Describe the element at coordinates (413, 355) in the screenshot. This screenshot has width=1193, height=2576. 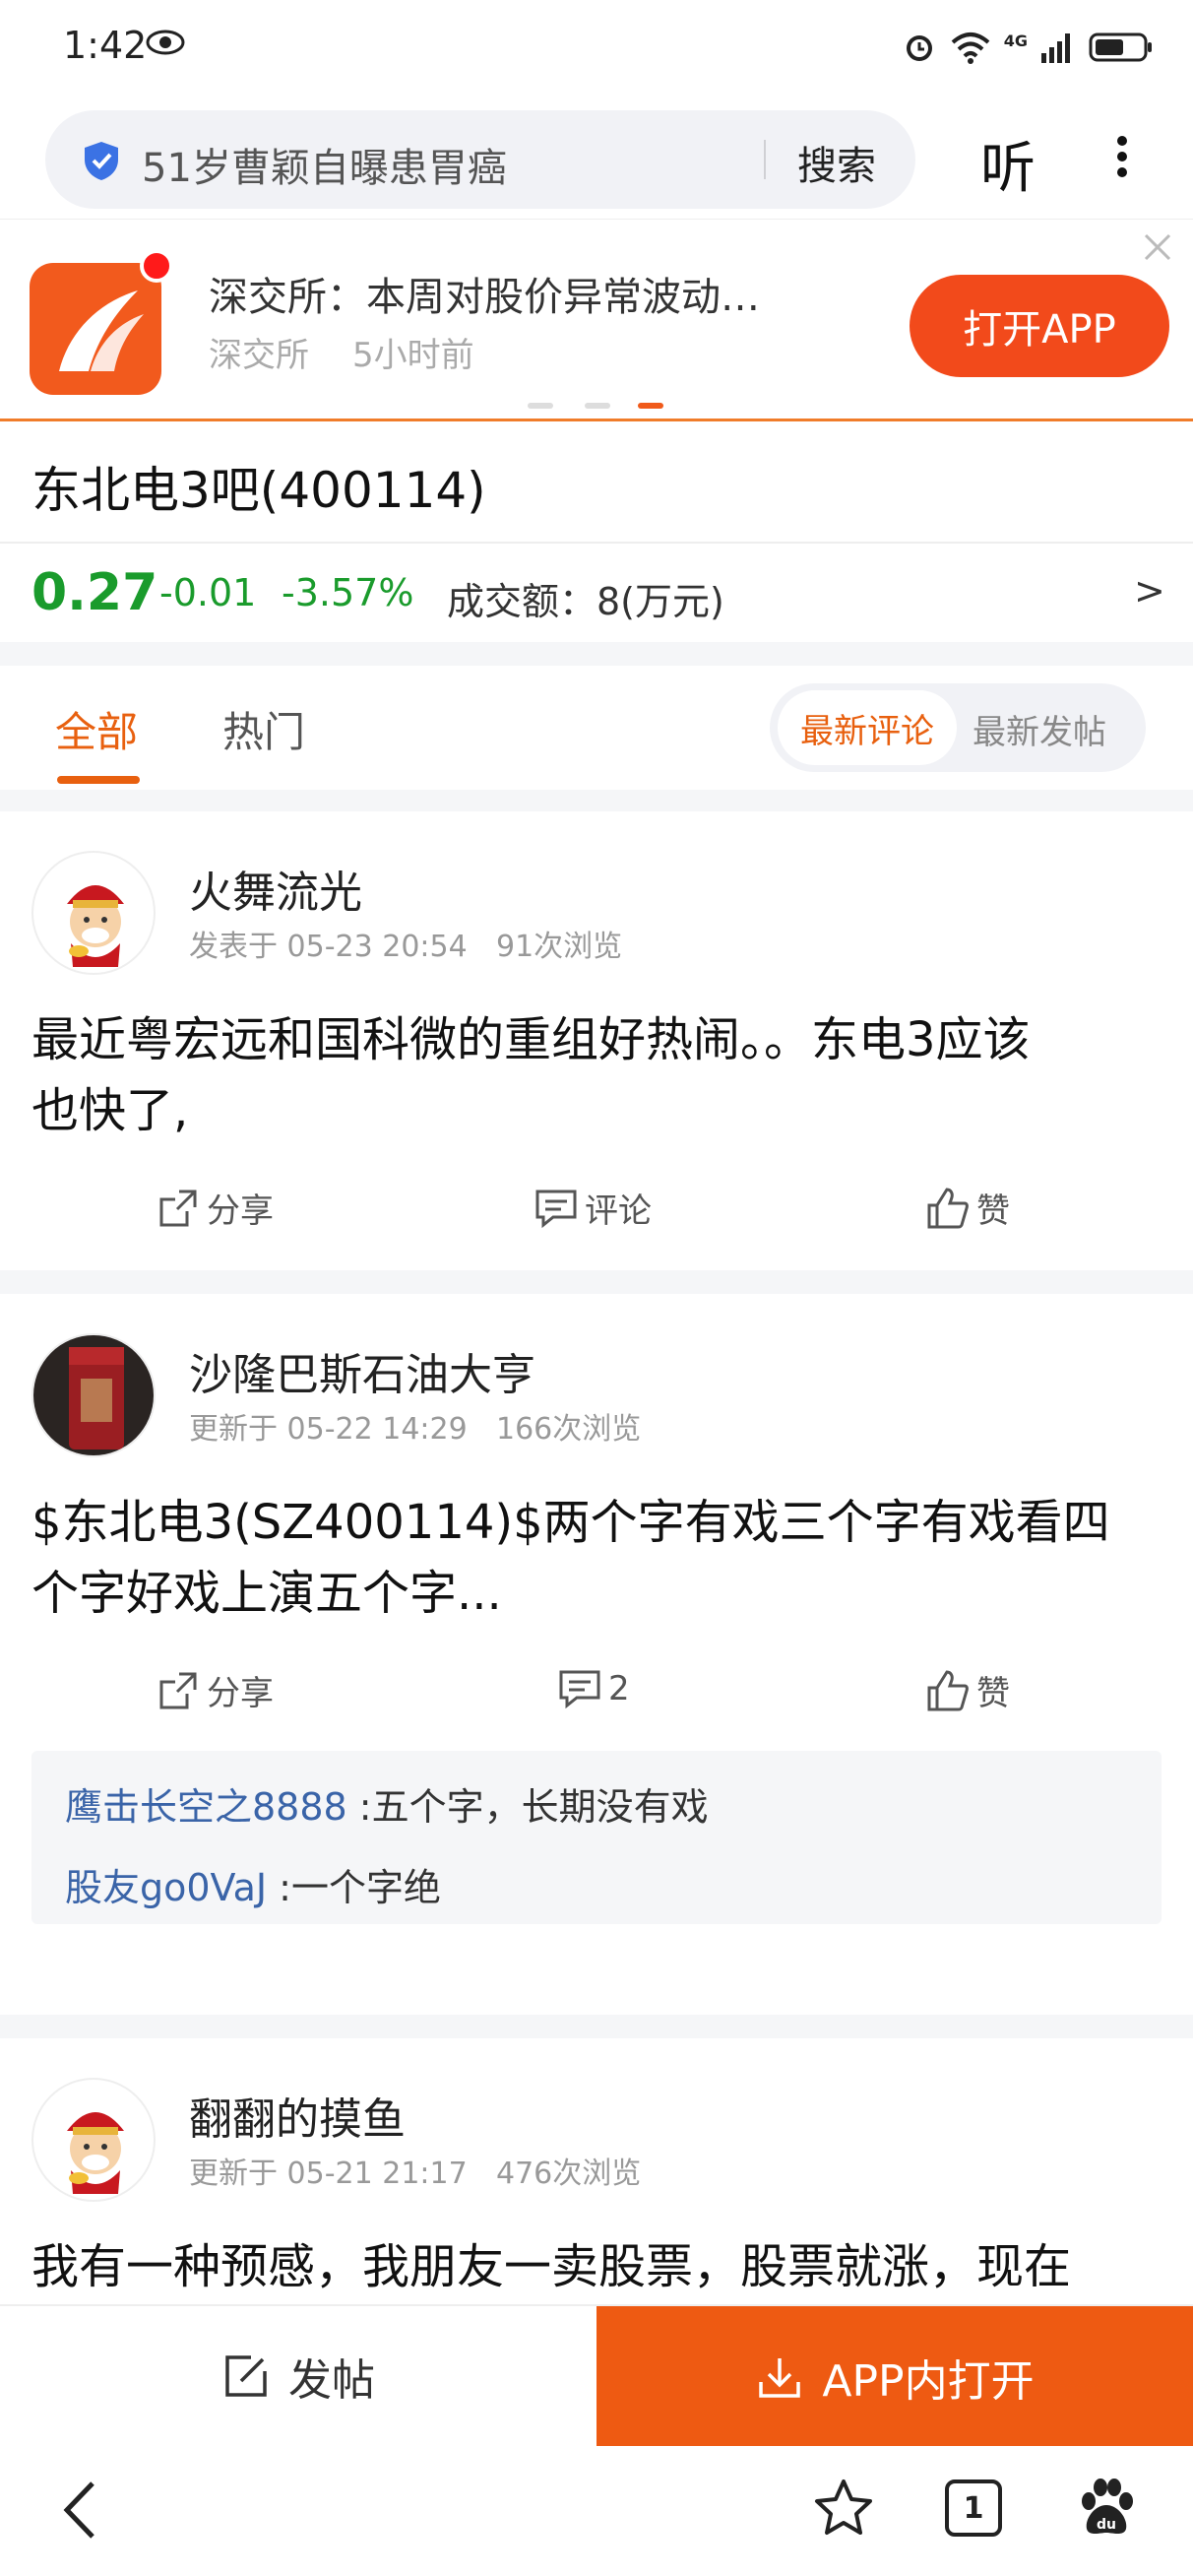
I see `banner-age: 5小时前` at that location.